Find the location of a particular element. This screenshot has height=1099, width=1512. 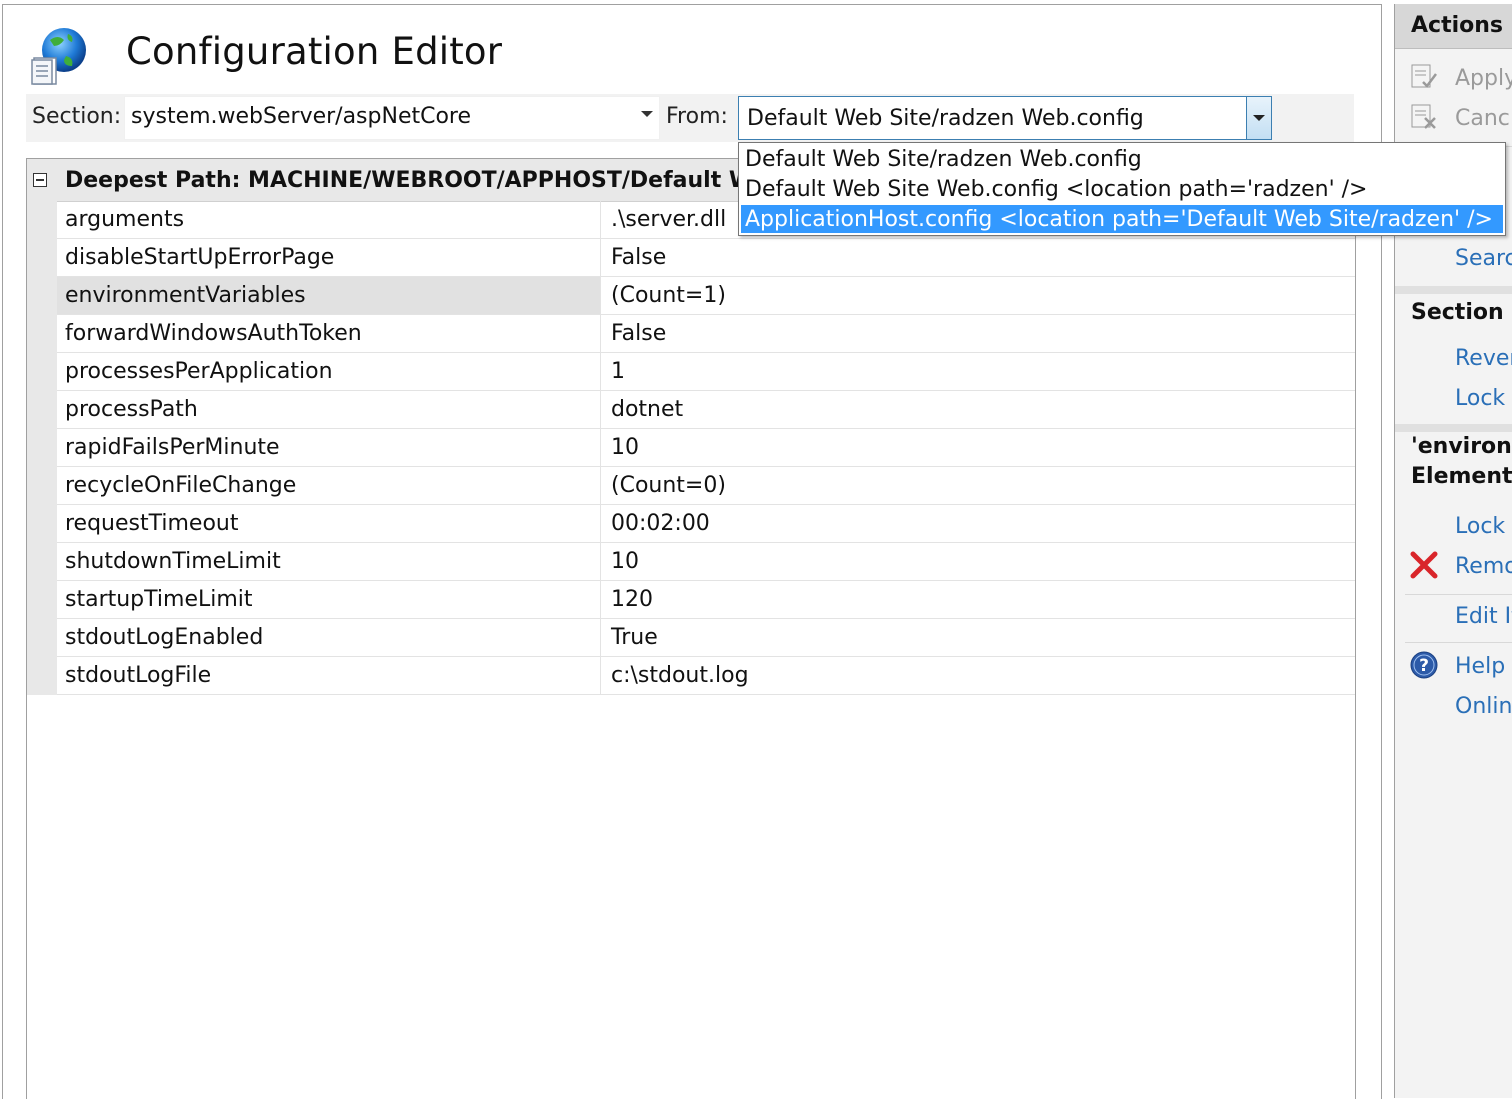

help-icon: ? is located at coordinates (1424, 665).